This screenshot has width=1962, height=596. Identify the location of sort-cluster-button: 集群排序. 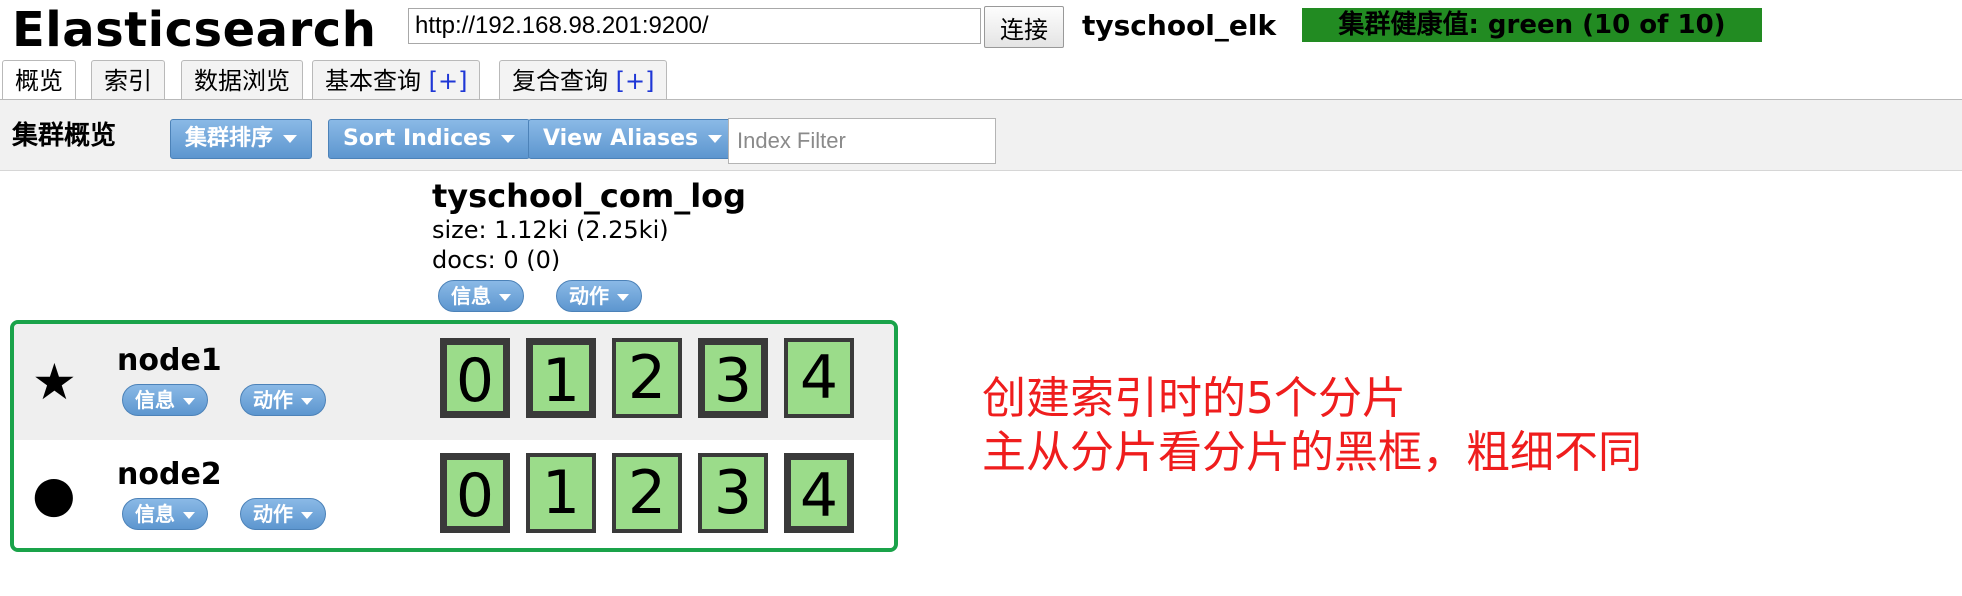
(241, 139).